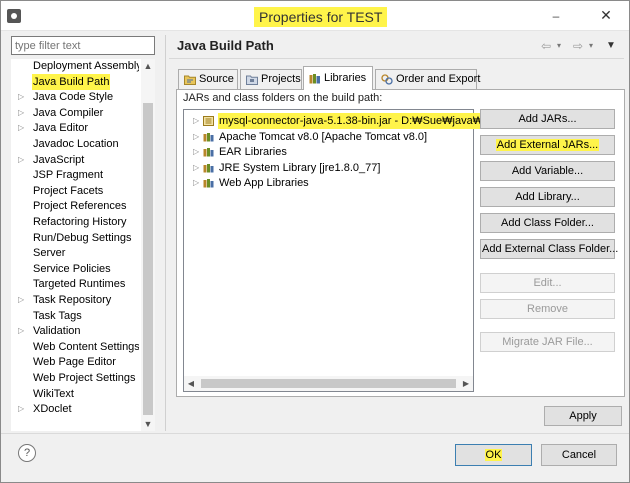 This screenshot has height=483, width=630. I want to click on sidebar-item: Refactoring History, so click(75, 222).